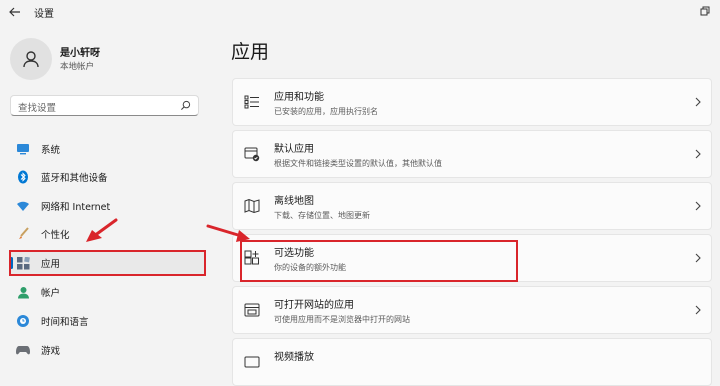  What do you see at coordinates (472, 102) in the screenshot?
I see `card-apps-features: 应用和功能 已安装的应用，应用执行别名` at bounding box center [472, 102].